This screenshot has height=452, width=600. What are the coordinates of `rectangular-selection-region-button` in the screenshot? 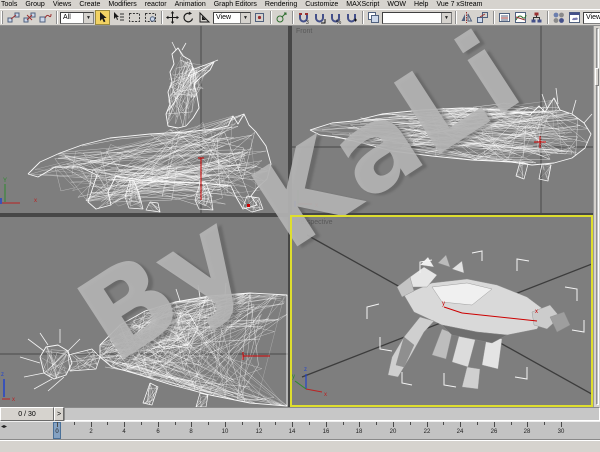 It's located at (134, 17).